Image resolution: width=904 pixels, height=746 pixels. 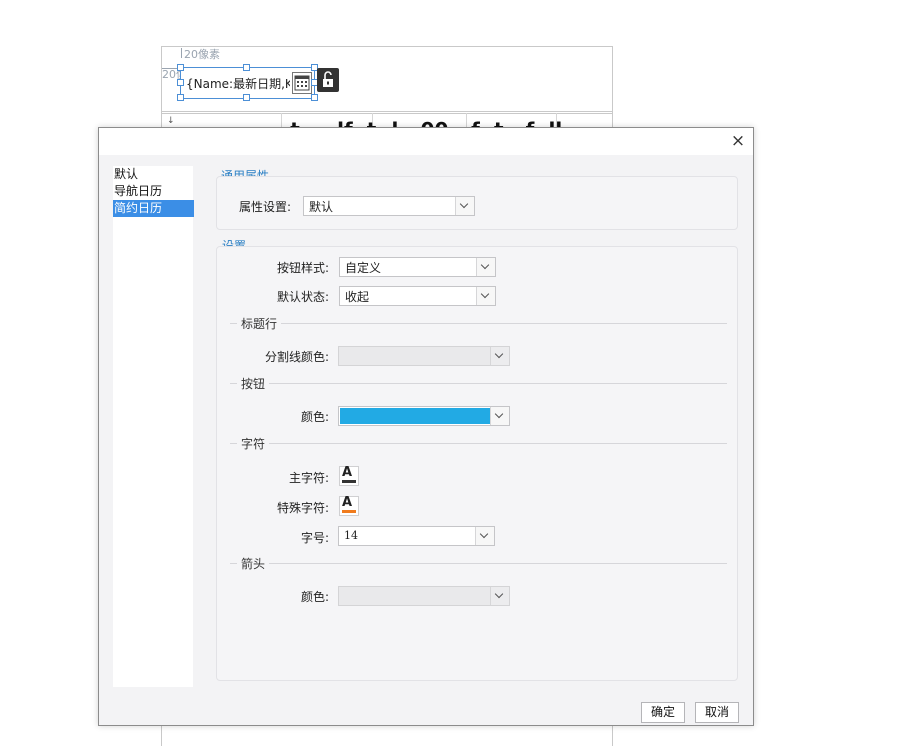 I want to click on ok-button: 确定, so click(x=663, y=712).